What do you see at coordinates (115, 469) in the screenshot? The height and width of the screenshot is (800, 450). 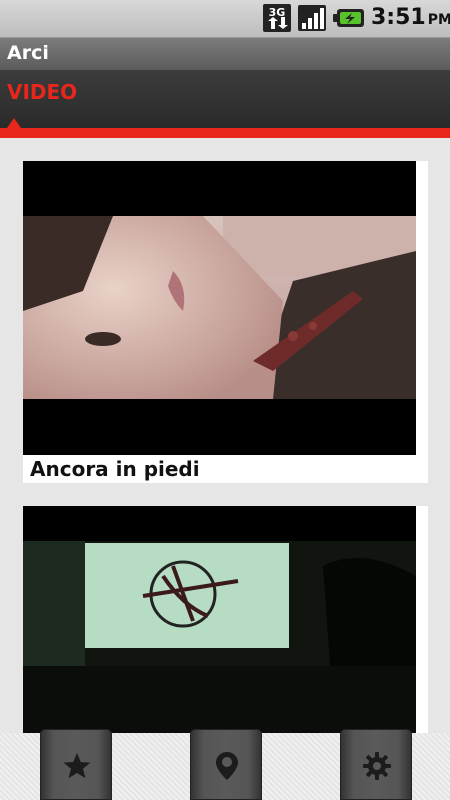 I see `video-title: Ancora in piedi` at bounding box center [115, 469].